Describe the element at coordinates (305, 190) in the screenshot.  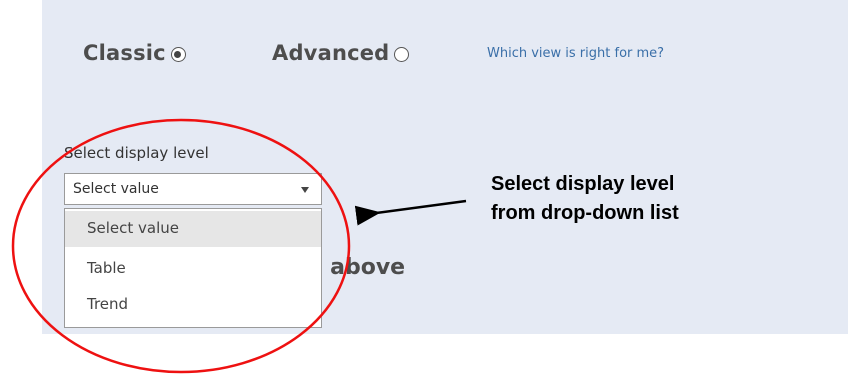
I see `chevron-down-icon` at that location.